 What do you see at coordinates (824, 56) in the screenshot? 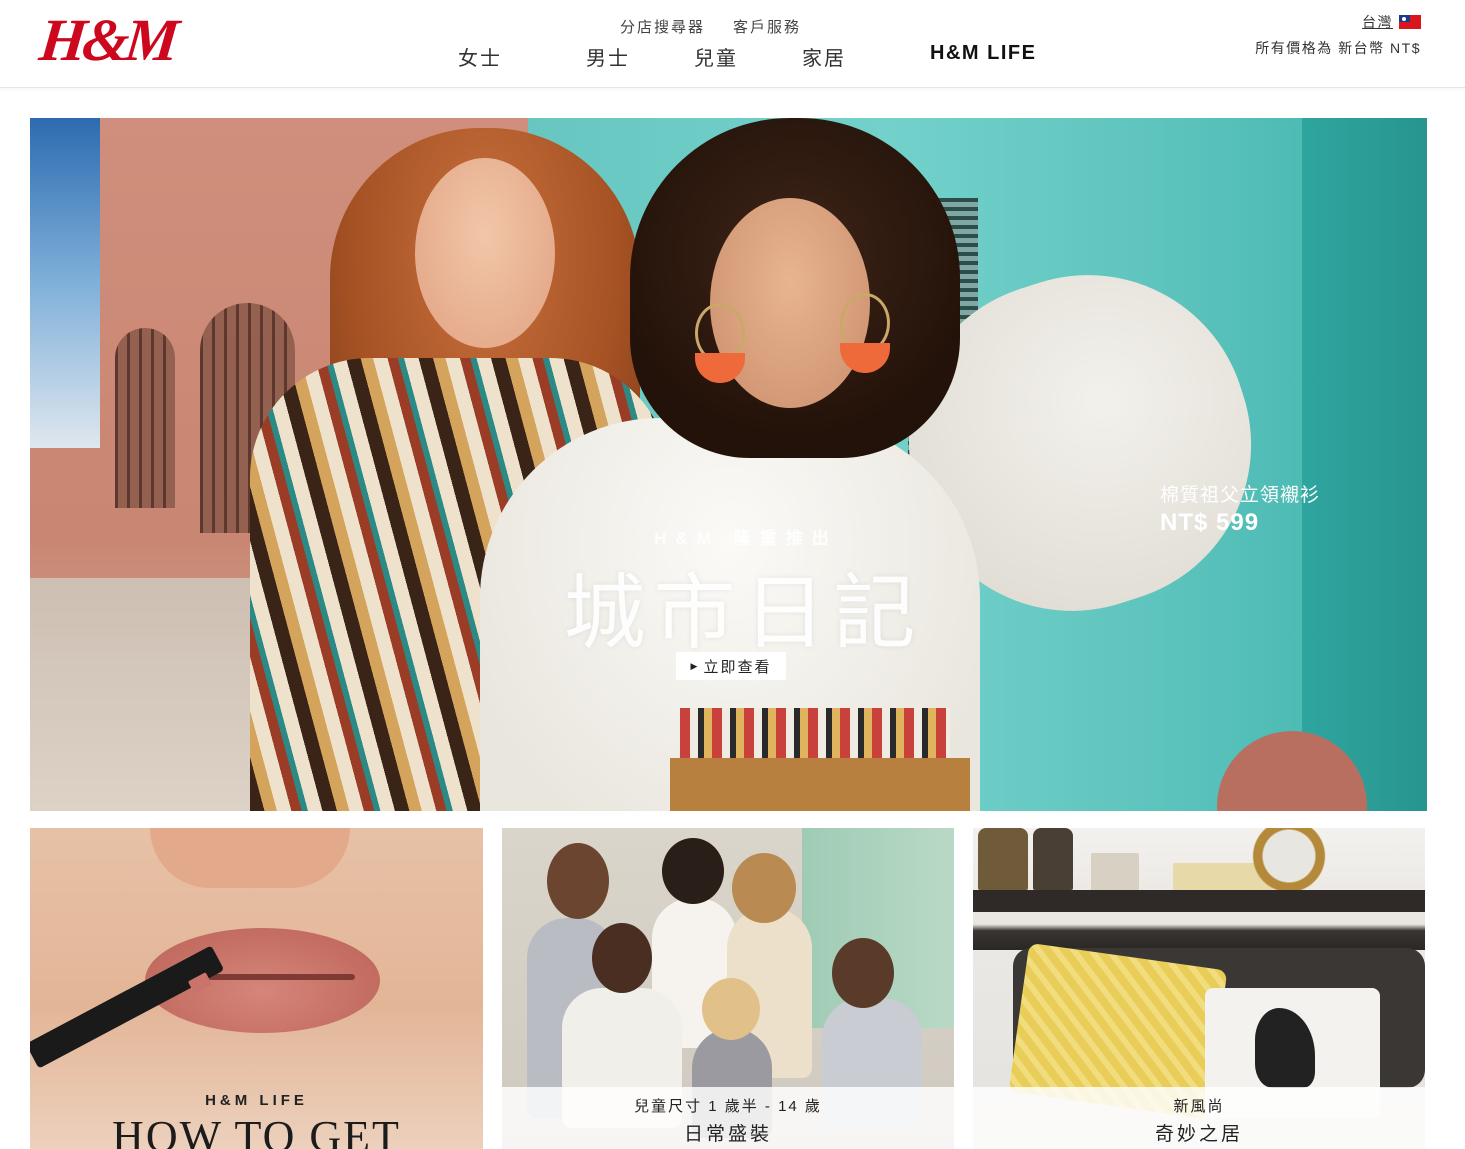
I see `nav-item-home: 家居` at bounding box center [824, 56].